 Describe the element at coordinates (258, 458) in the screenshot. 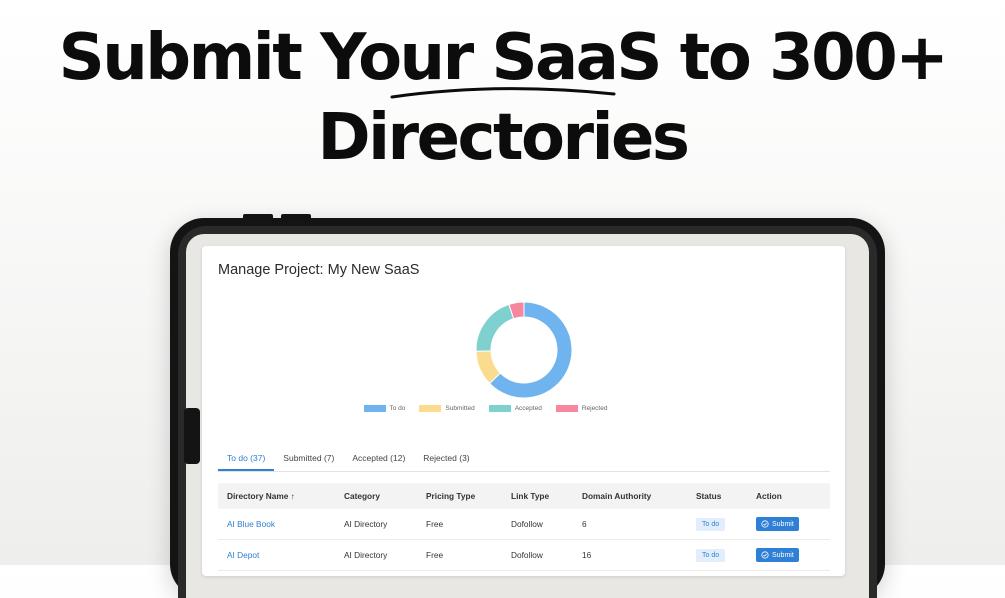

I see `tab-count: (37)` at that location.